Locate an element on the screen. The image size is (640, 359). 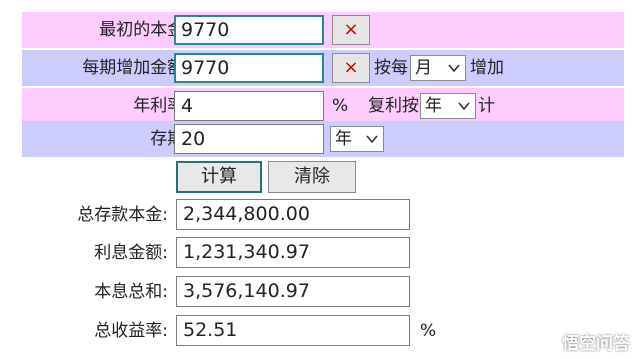
watermark: 悟空问答 is located at coordinates (581, 341).